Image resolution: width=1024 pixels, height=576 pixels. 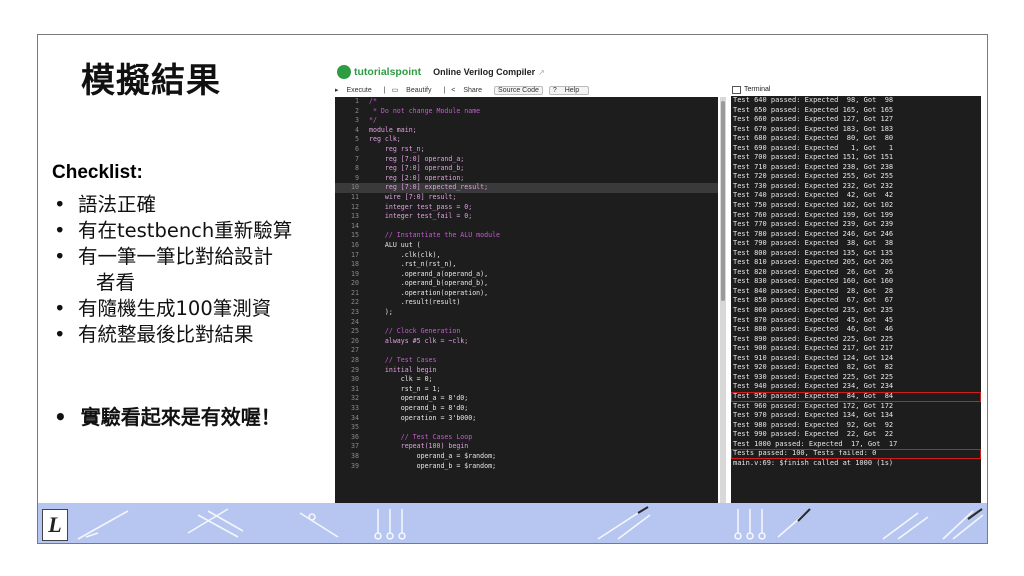 I want to click on code-line: 31 rst_n = 1;, so click(x=526, y=390).